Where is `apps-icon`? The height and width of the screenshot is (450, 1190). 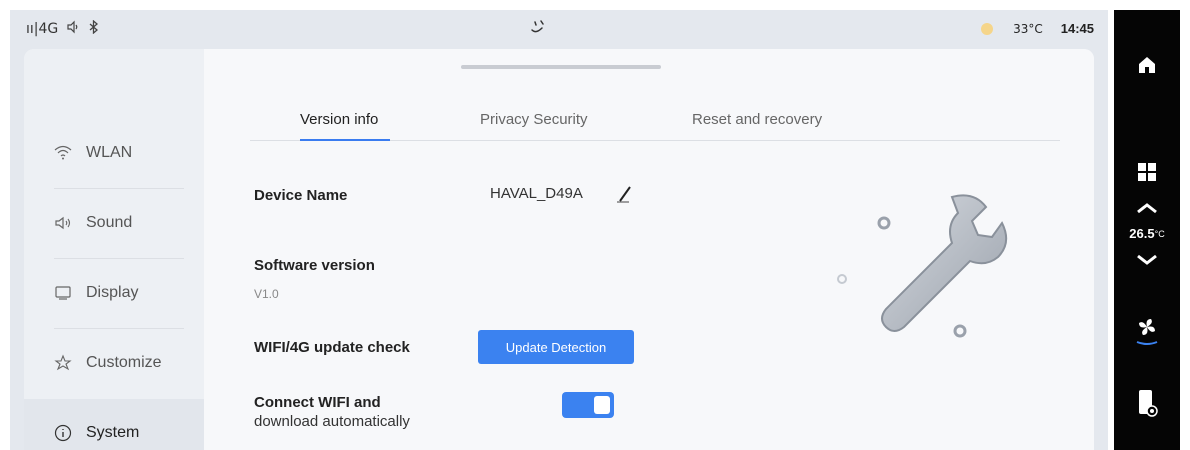 apps-icon is located at coordinates (1147, 172).